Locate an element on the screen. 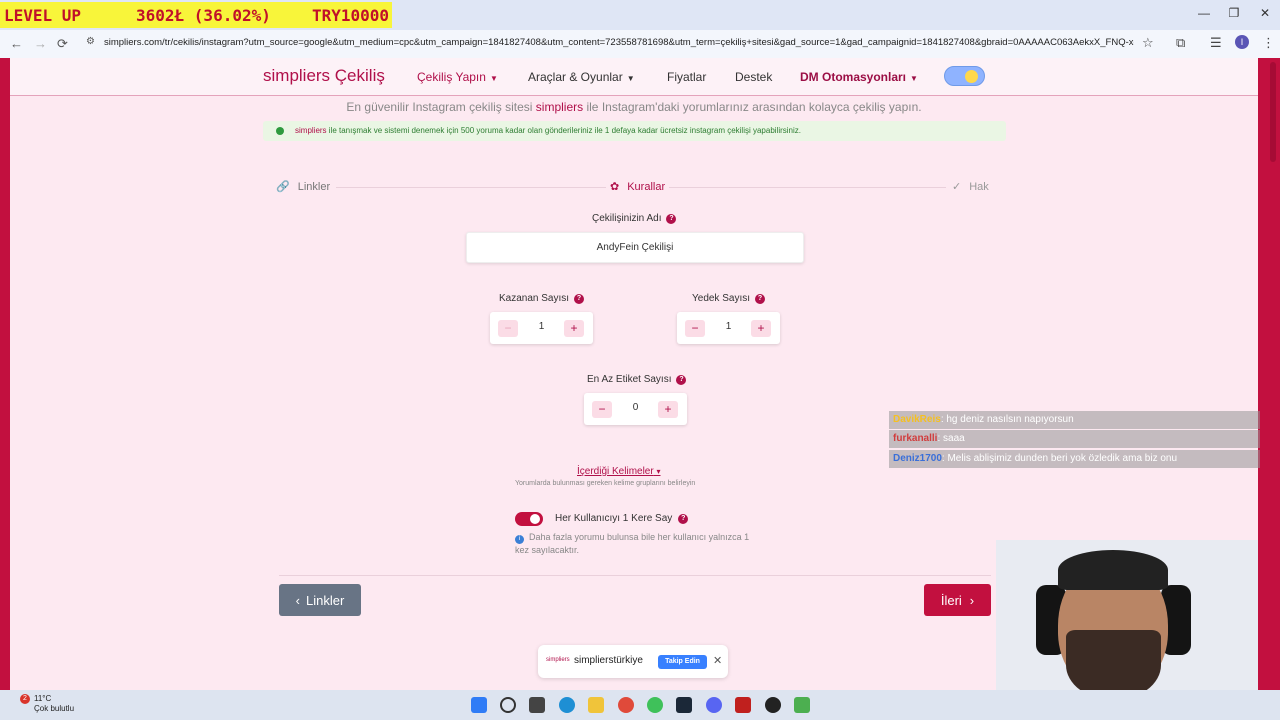  count-once-label: Her Kullanıcıyı 1 Kere Say? is located at coordinates (622, 518).